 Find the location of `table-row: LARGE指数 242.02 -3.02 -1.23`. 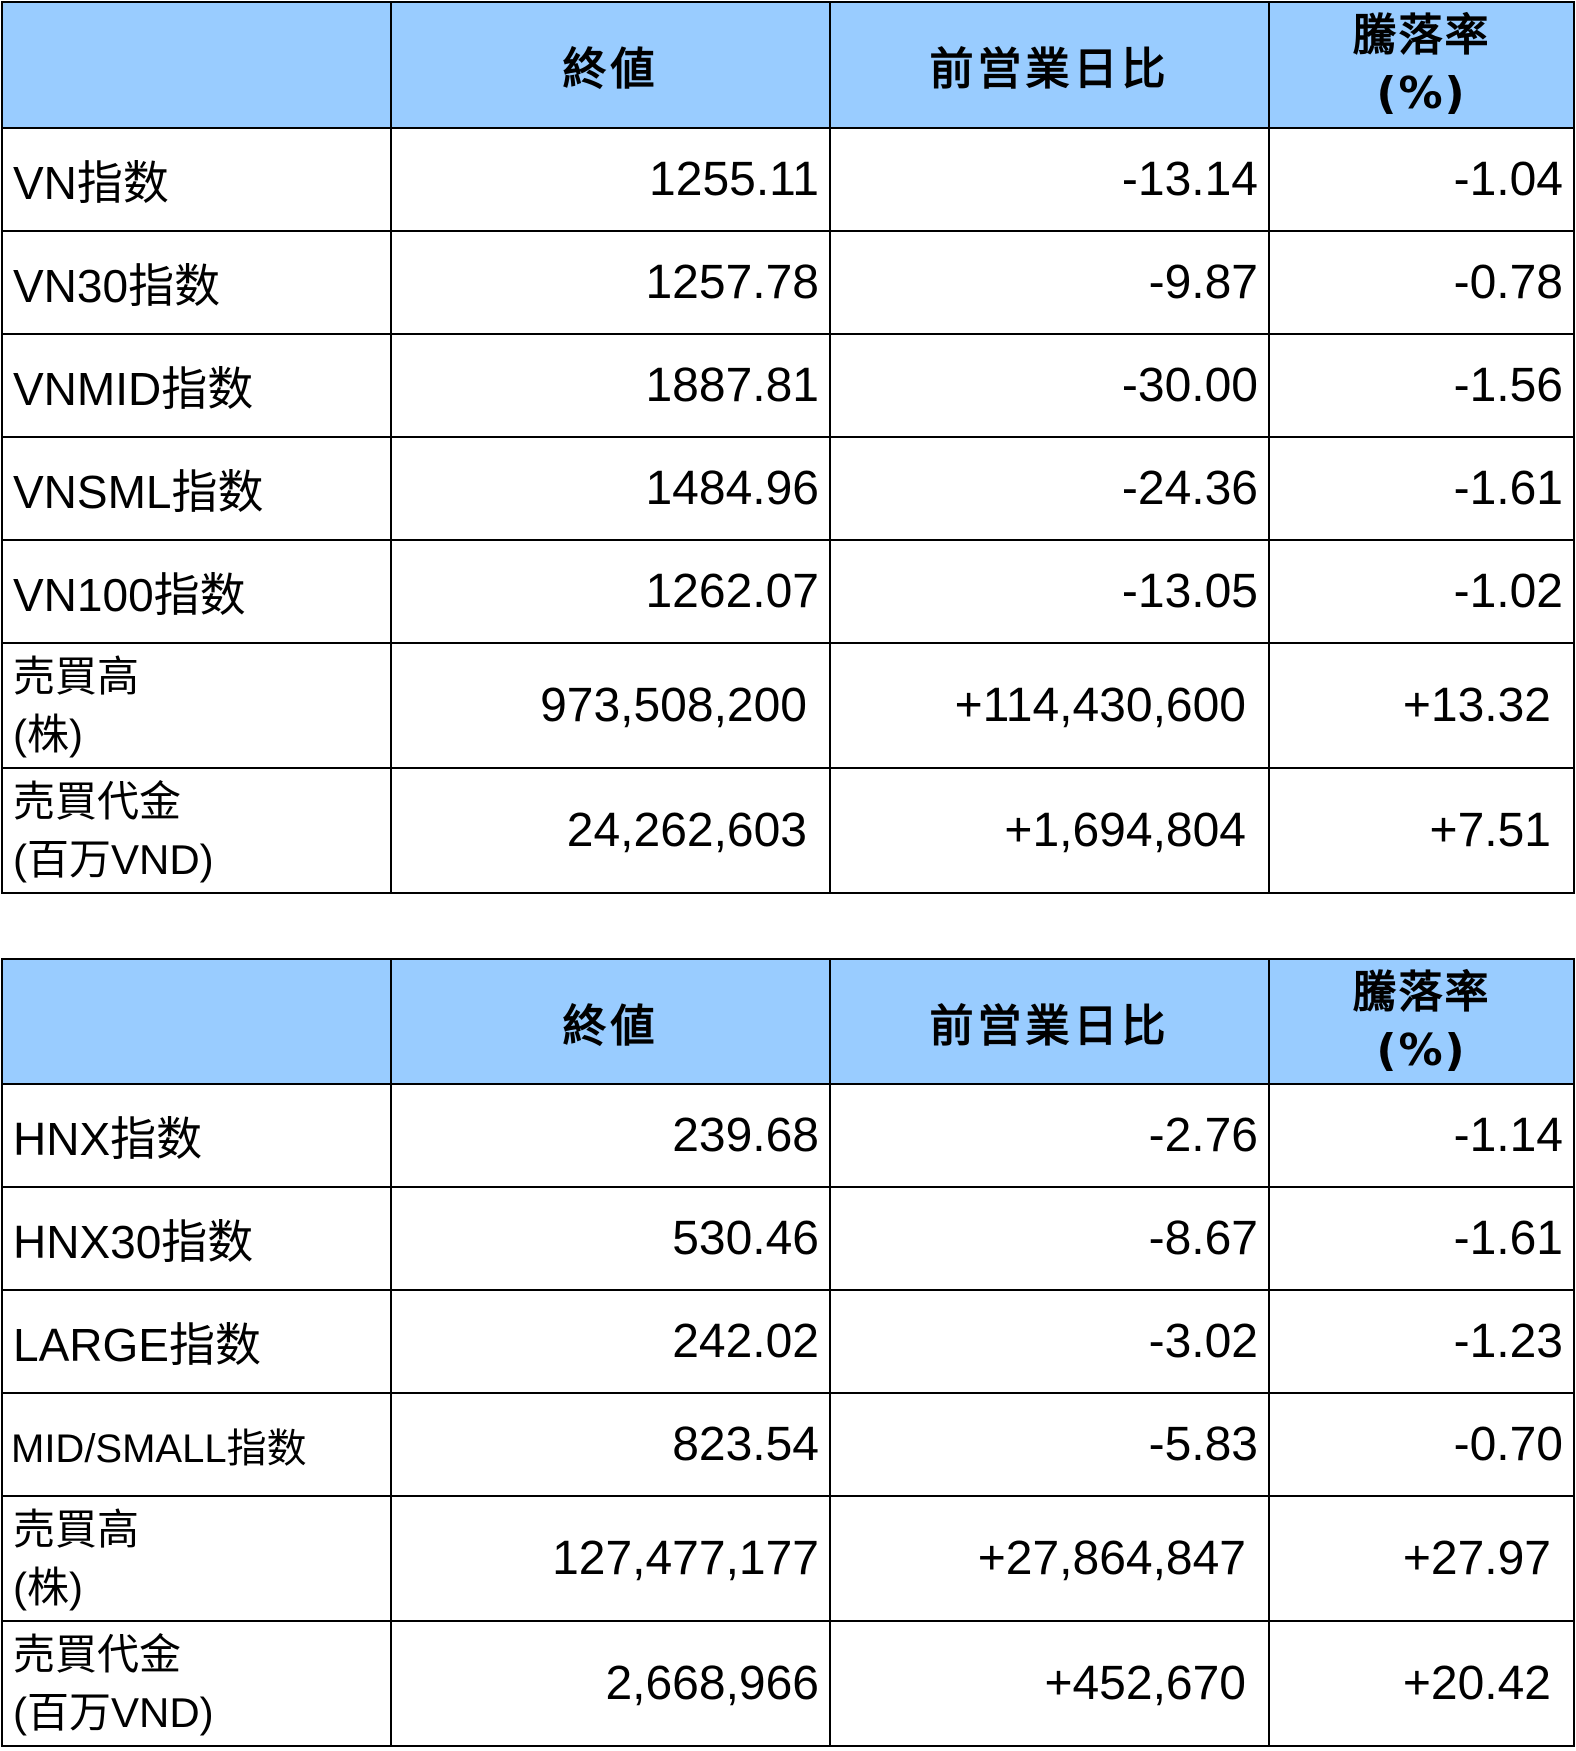

table-row: LARGE指数 242.02 -3.02 -1.23 is located at coordinates (788, 1341).